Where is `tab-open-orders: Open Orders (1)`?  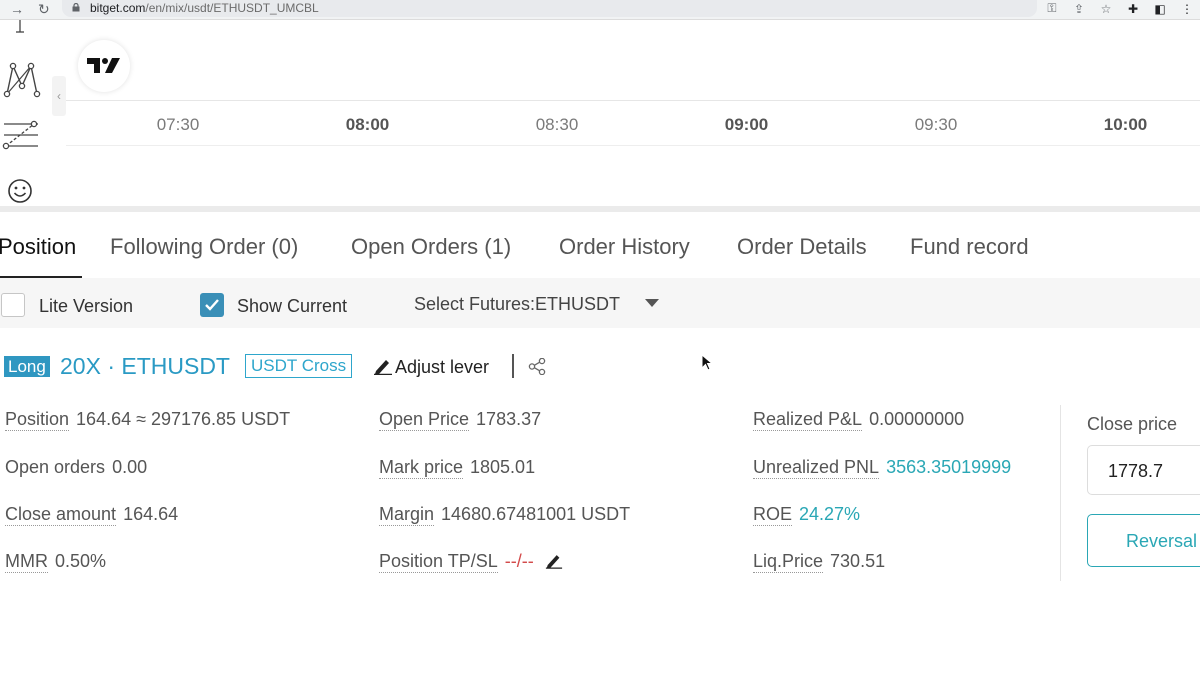
tab-open-orders: Open Orders (1) is located at coordinates (431, 247).